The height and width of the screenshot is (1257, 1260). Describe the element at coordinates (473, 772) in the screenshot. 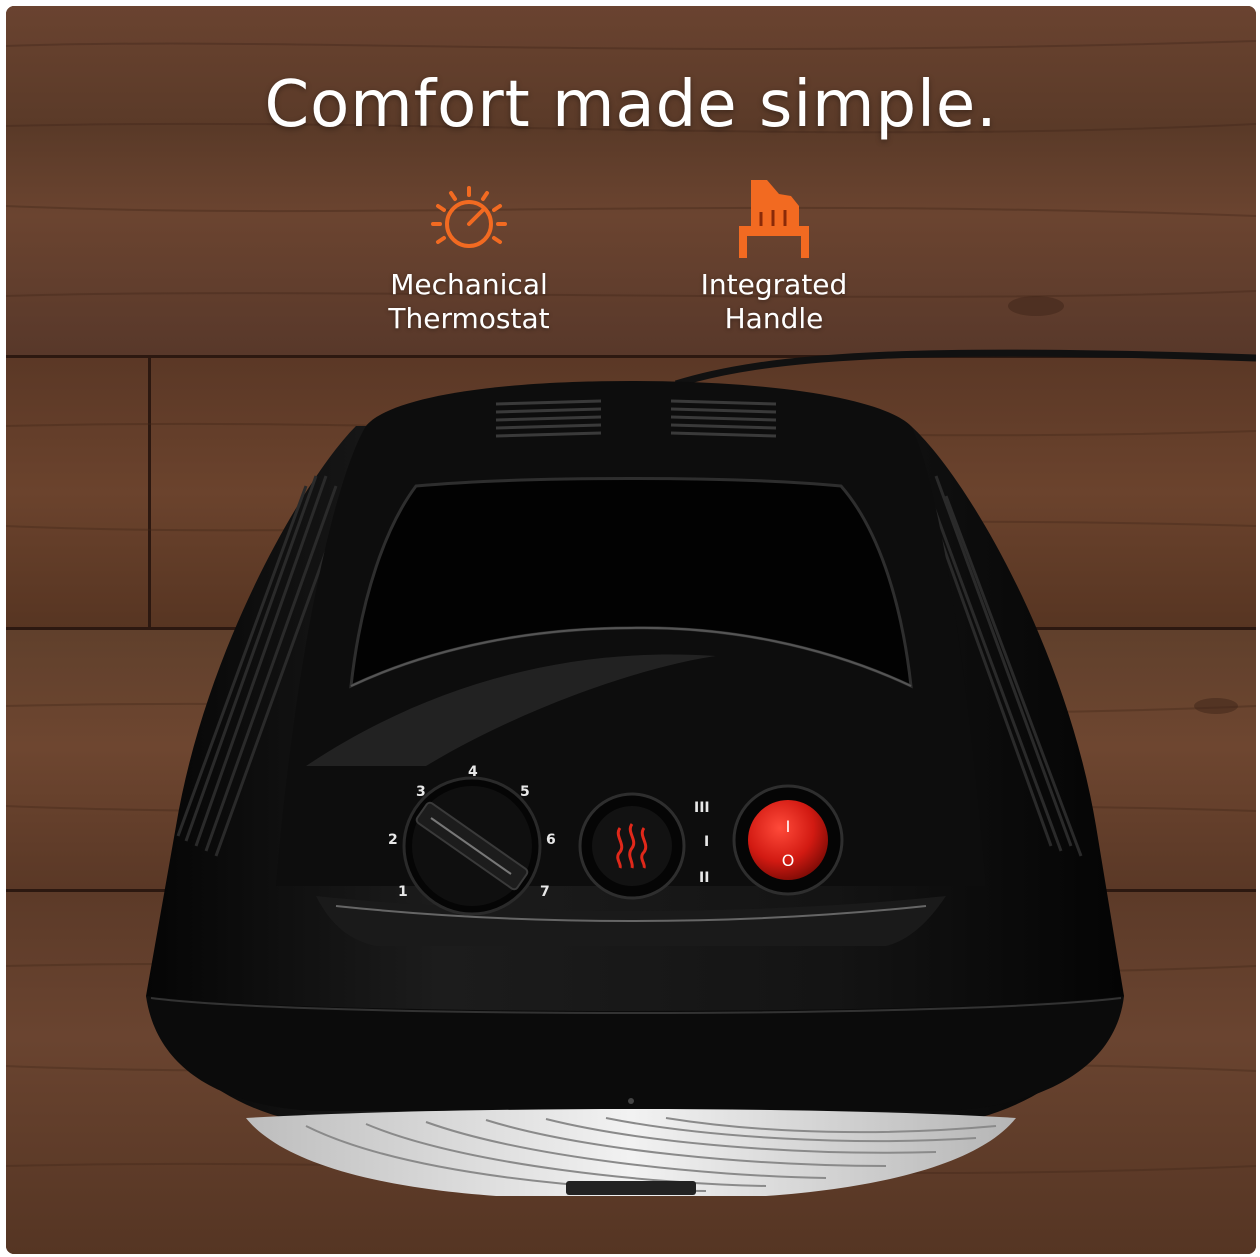

I see `dial-number: 4` at that location.